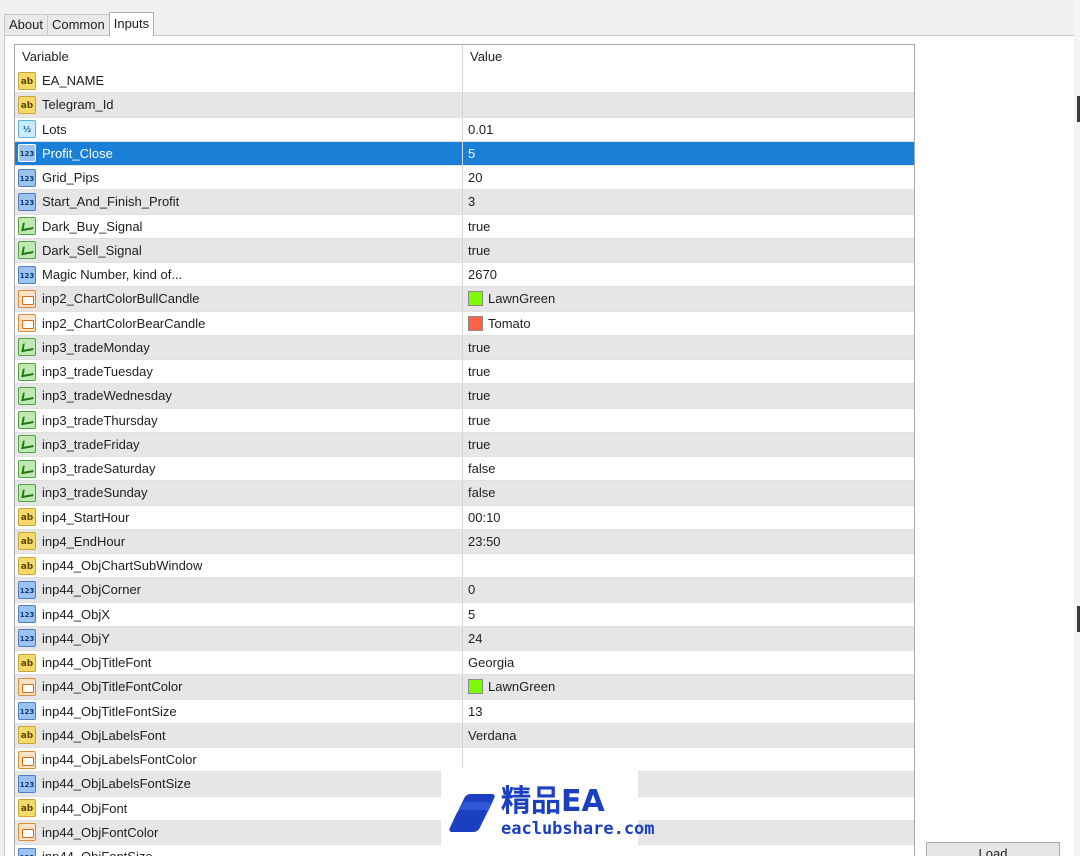  Describe the element at coordinates (688, 735) in the screenshot. I see `value-cell: Verdana` at that location.